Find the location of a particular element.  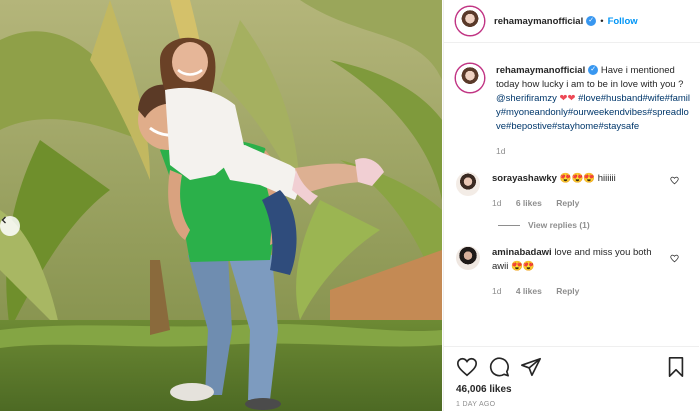

comment-meta: 1d 6 likes Reply is located at coordinates (590, 203).